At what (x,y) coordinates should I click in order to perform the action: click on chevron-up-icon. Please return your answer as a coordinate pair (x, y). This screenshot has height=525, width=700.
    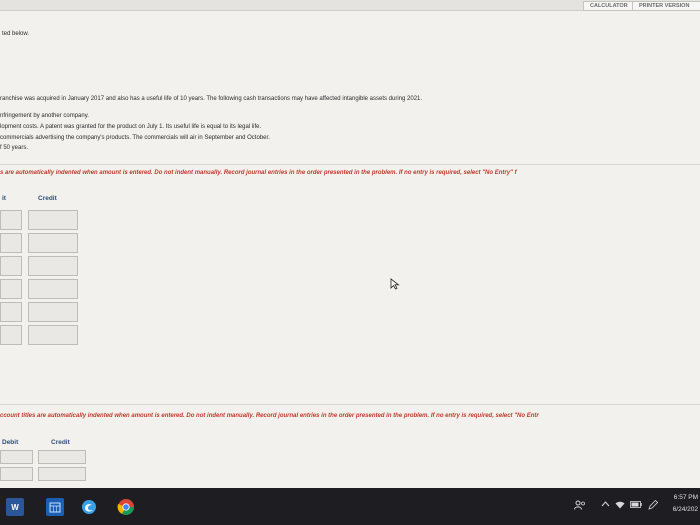
    Looking at the image, I should click on (605, 505).